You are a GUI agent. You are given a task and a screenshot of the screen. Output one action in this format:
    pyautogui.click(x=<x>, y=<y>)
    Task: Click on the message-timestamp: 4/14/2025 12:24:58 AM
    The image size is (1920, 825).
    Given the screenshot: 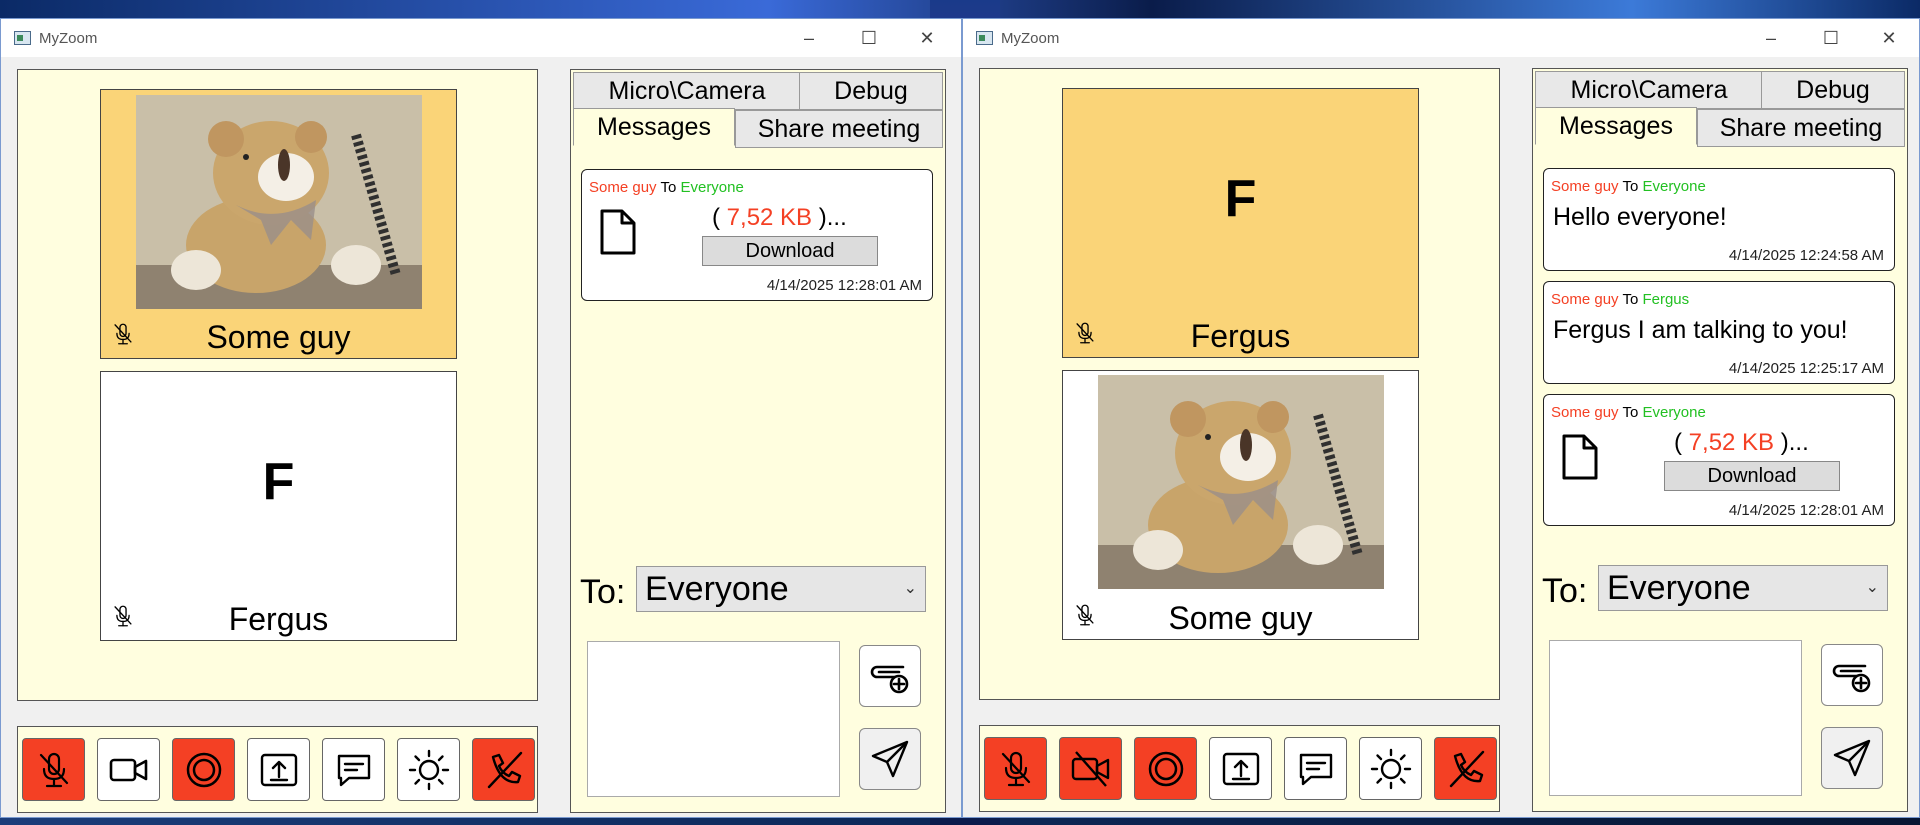 What is the action you would take?
    pyautogui.click(x=1806, y=255)
    